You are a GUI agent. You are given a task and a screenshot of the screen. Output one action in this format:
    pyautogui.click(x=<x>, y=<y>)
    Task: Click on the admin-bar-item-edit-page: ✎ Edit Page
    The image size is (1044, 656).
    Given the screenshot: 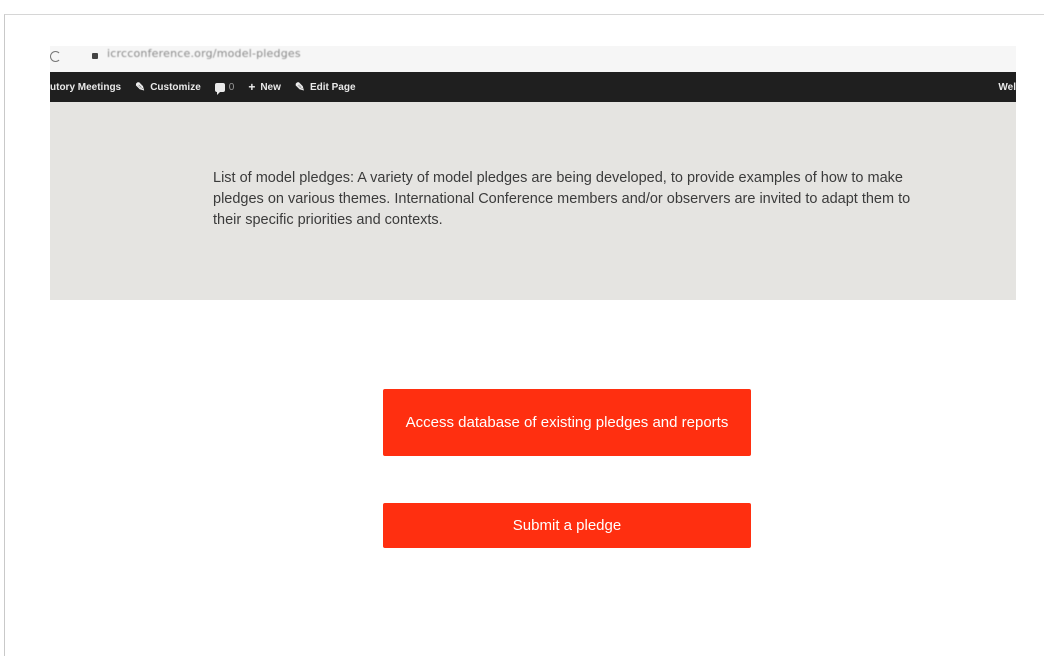 What is the action you would take?
    pyautogui.click(x=325, y=87)
    